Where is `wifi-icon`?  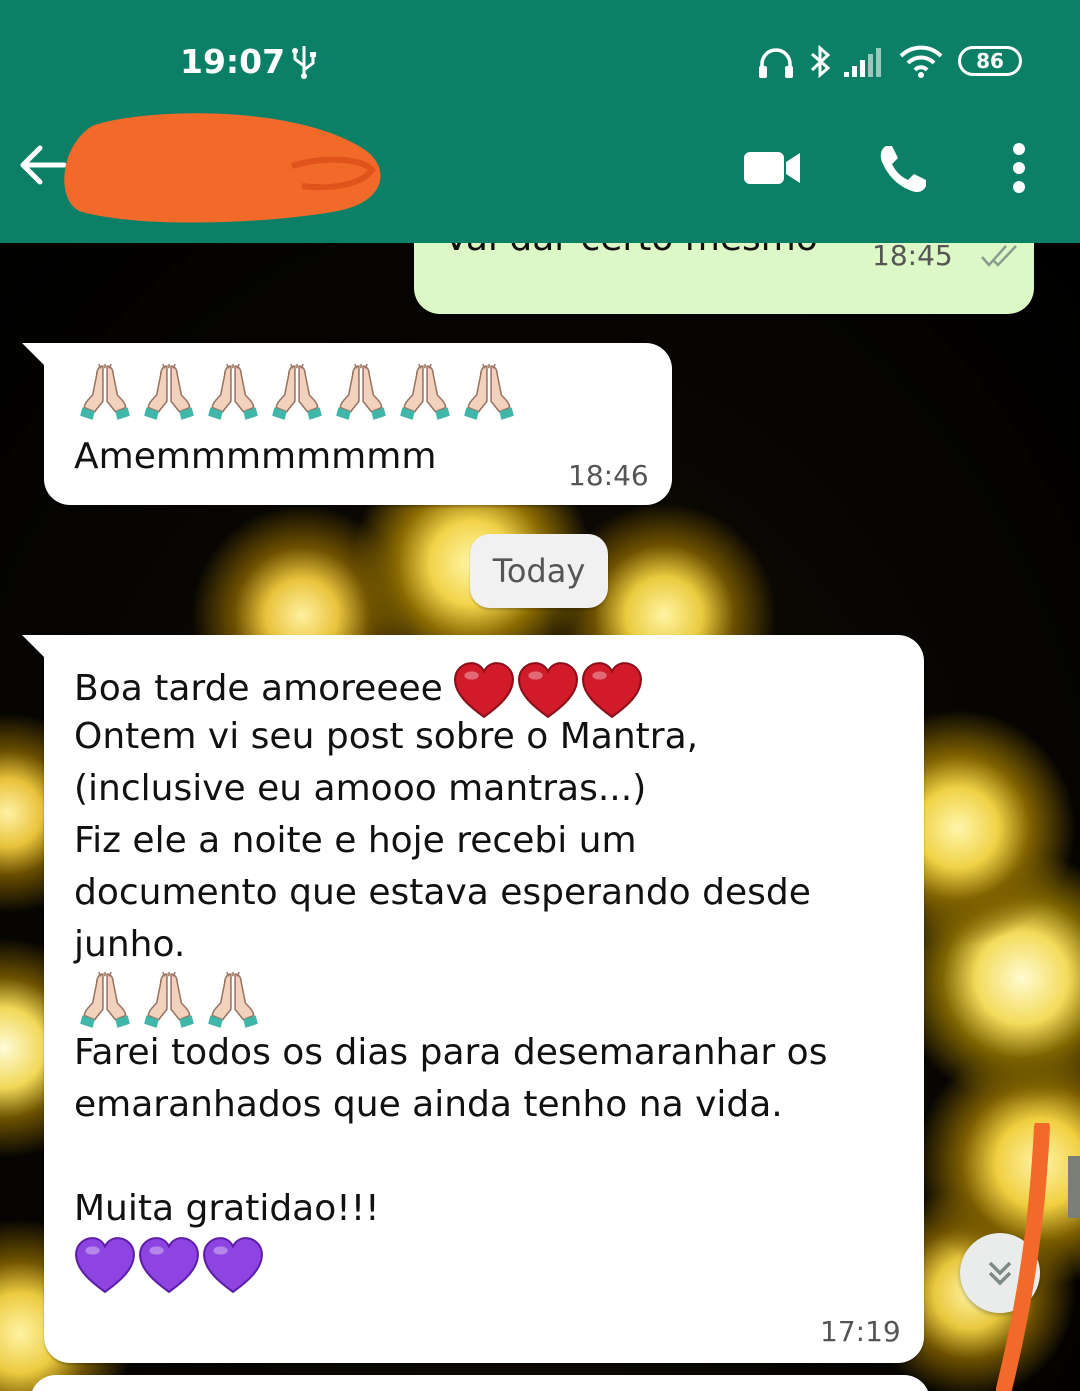 wifi-icon is located at coordinates (921, 61).